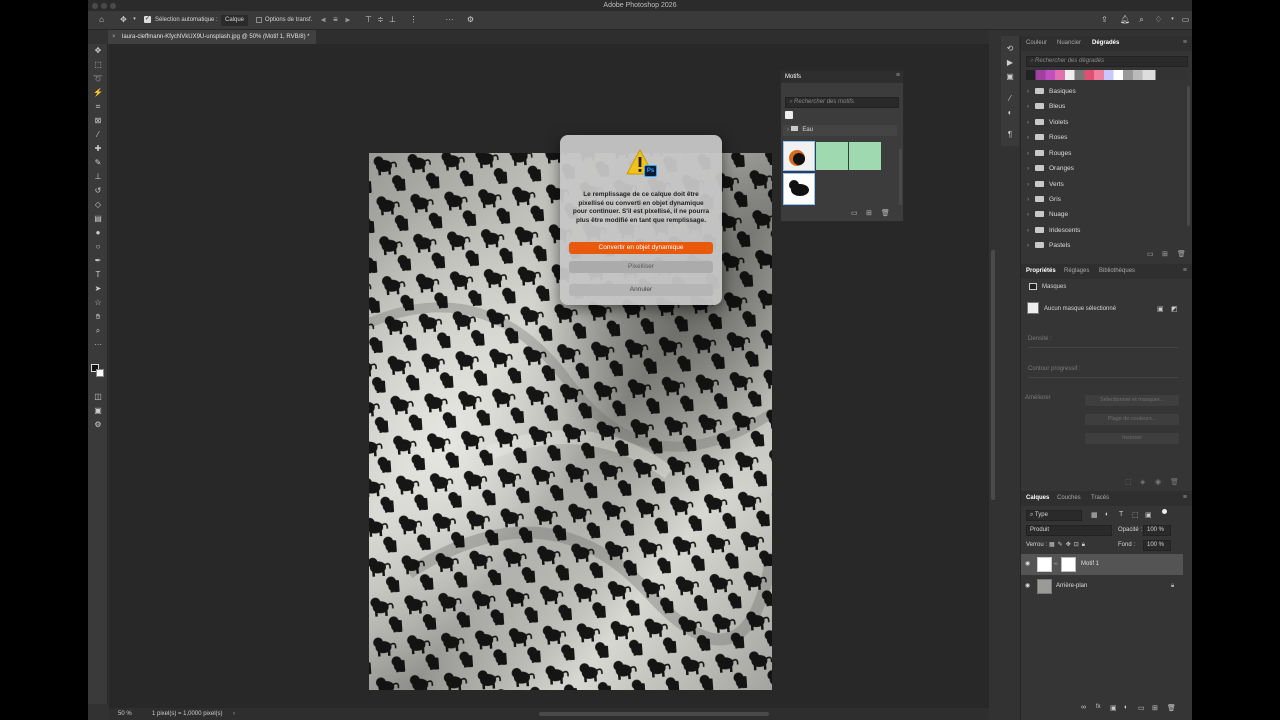  I want to click on filter-type-icon: T, so click(1121, 514).